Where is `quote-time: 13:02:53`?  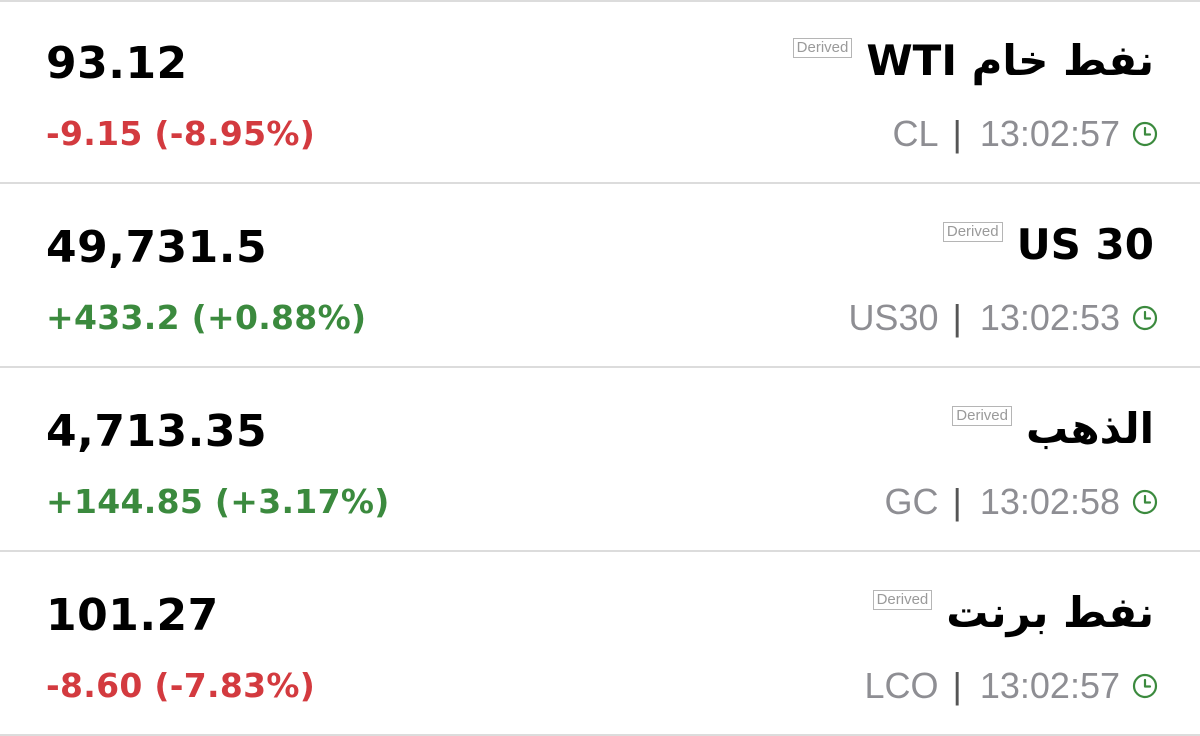
quote-time: 13:02:53 is located at coordinates (1049, 317).